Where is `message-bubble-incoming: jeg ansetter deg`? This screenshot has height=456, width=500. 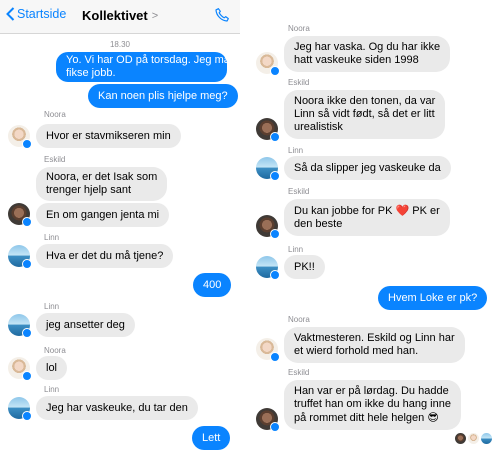
message-bubble-incoming: jeg ansetter deg is located at coordinates (85, 325).